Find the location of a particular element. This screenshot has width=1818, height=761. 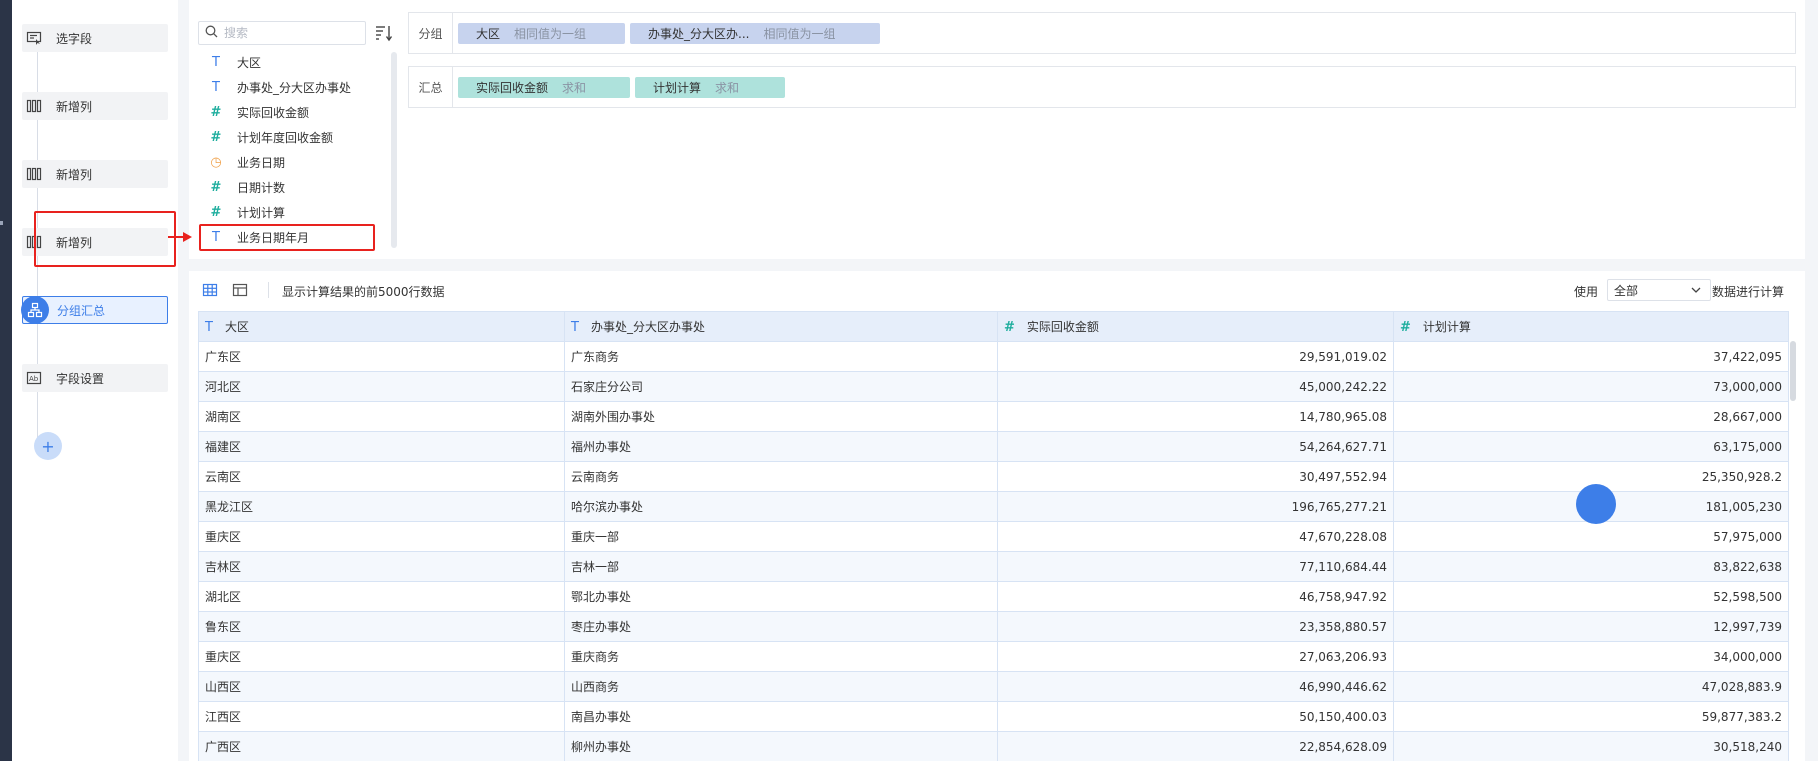

group-chip: 大区 相同值为一组 is located at coordinates (541, 33).